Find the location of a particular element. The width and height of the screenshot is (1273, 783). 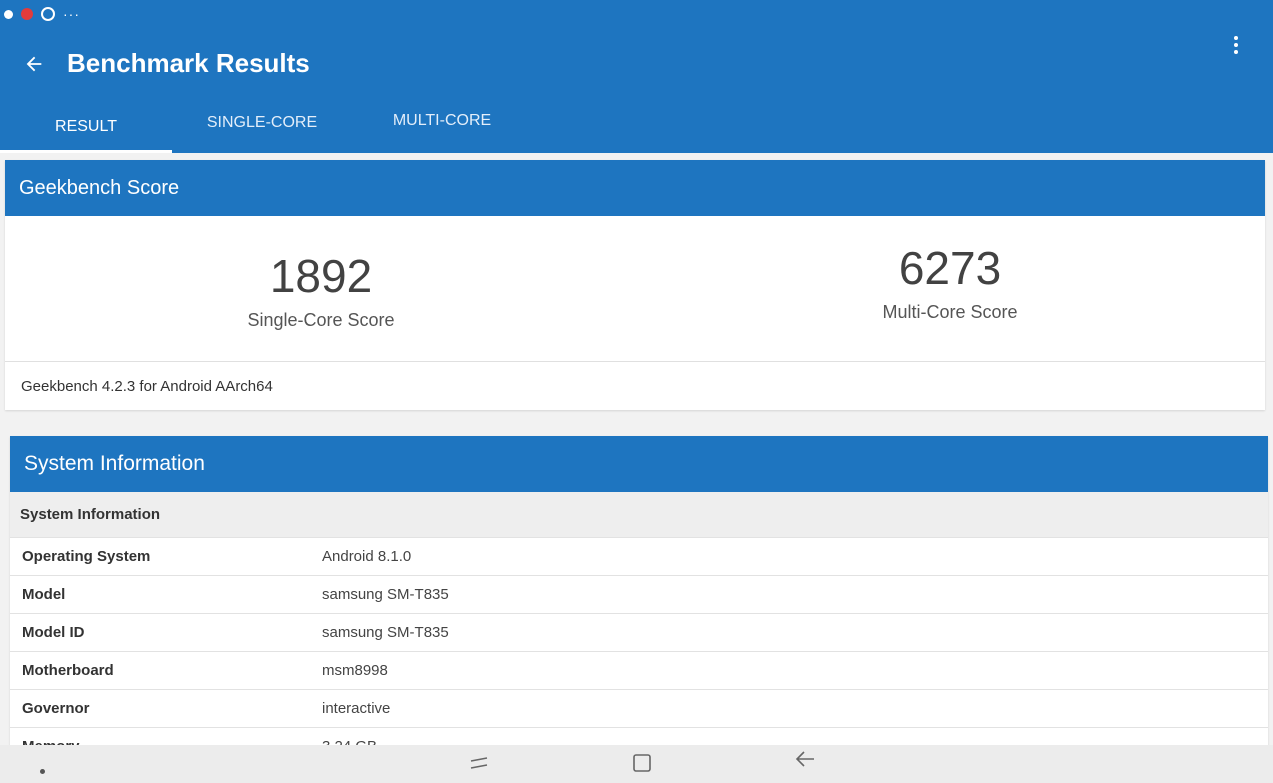

recents-icon is located at coordinates (479, 763).